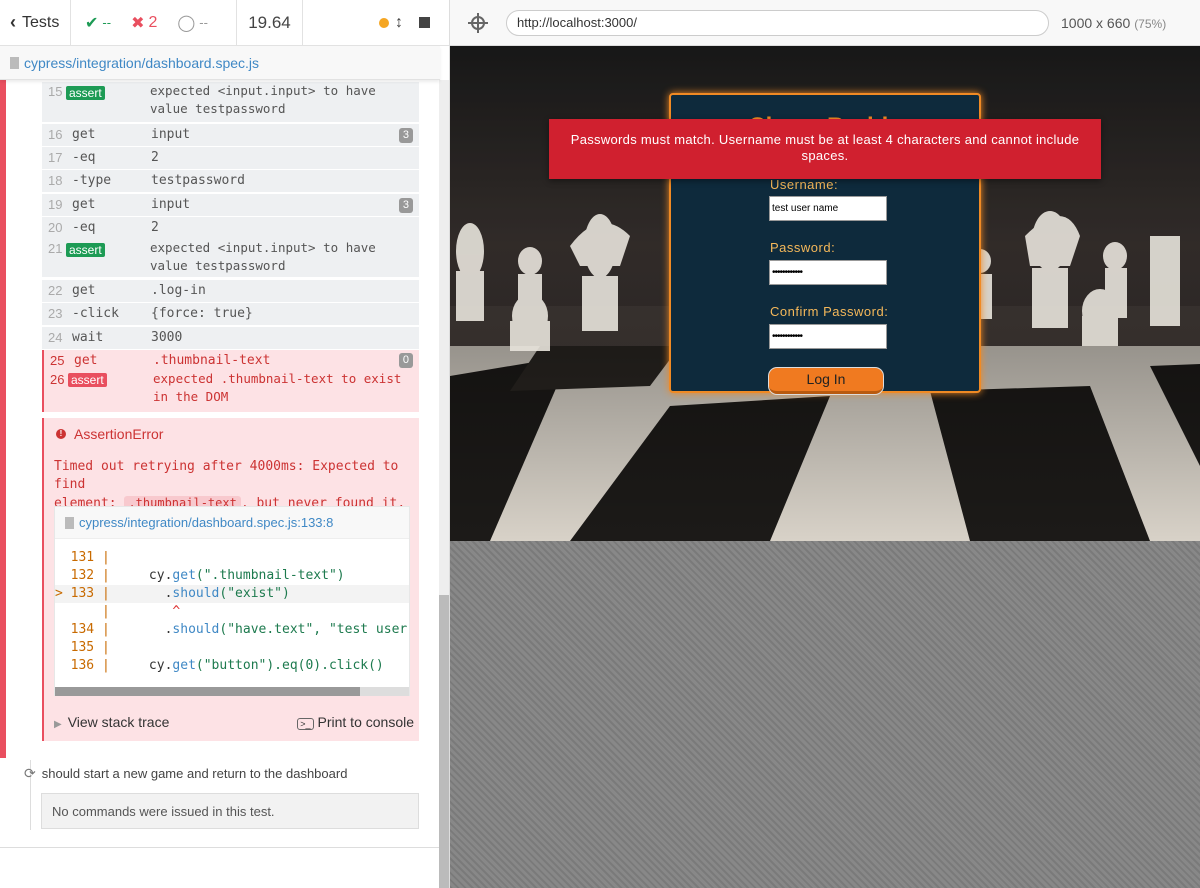  What do you see at coordinates (828, 336) in the screenshot?
I see `confirm-password-input: ••••••••••••` at bounding box center [828, 336].